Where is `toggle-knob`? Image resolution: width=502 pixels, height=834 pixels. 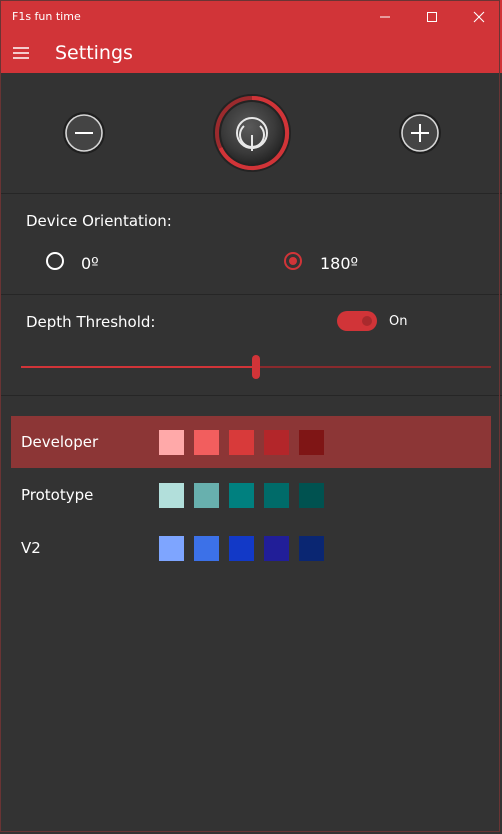 toggle-knob is located at coordinates (367, 321).